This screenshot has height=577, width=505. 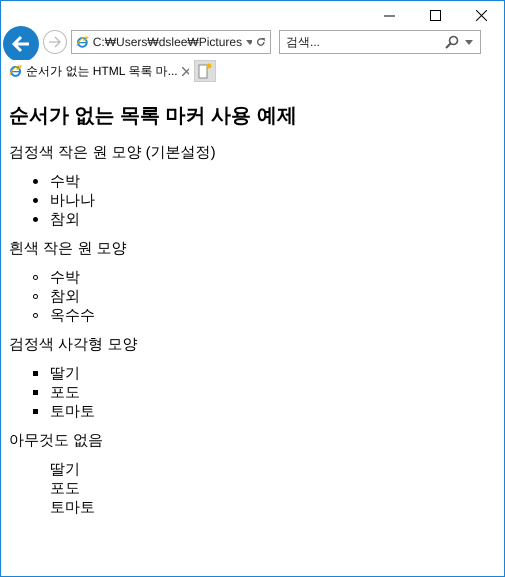 I want to click on close-icon, so click(x=481, y=15).